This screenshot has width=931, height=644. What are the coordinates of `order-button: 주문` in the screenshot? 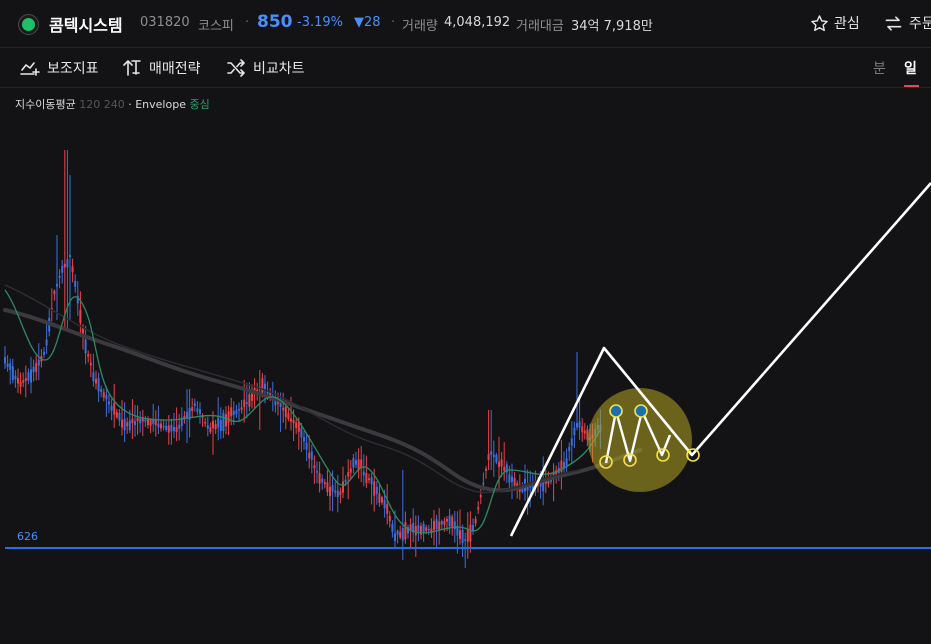 It's located at (907, 23).